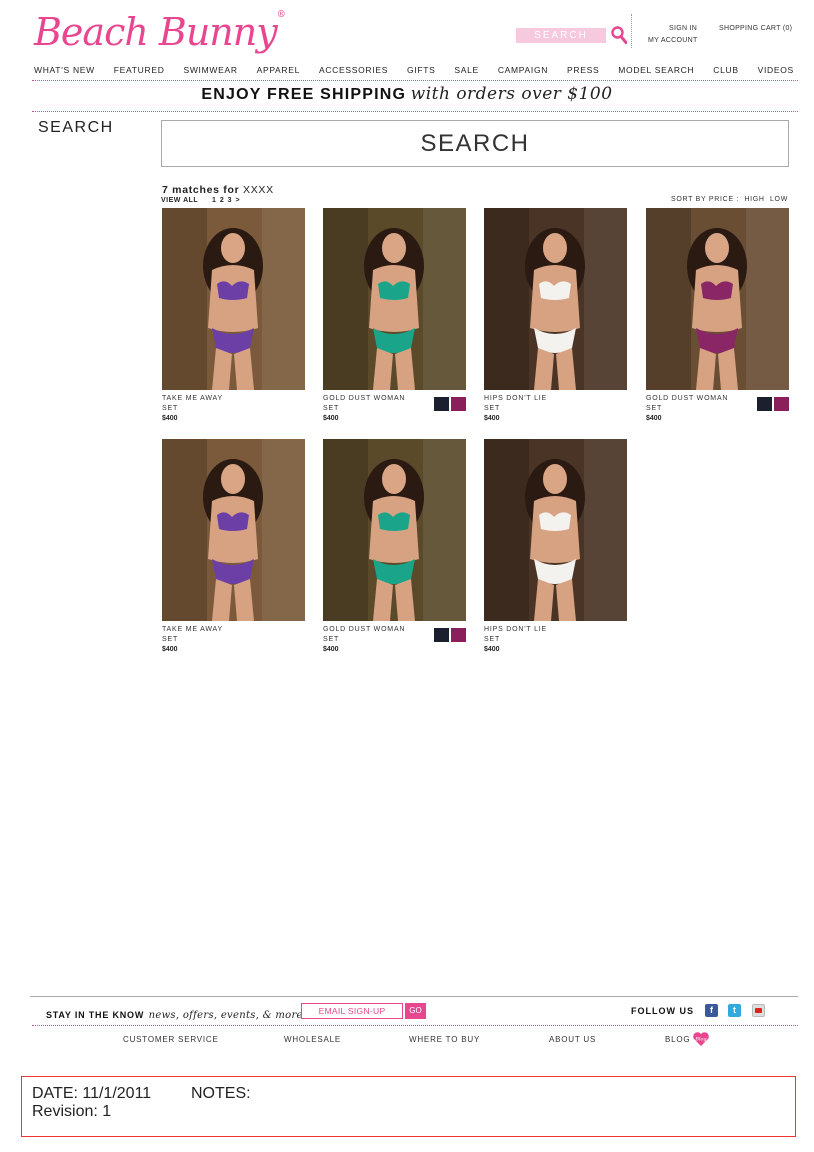 The height and width of the screenshot is (1152, 814). I want to click on facebook-icon: f, so click(711, 1010).